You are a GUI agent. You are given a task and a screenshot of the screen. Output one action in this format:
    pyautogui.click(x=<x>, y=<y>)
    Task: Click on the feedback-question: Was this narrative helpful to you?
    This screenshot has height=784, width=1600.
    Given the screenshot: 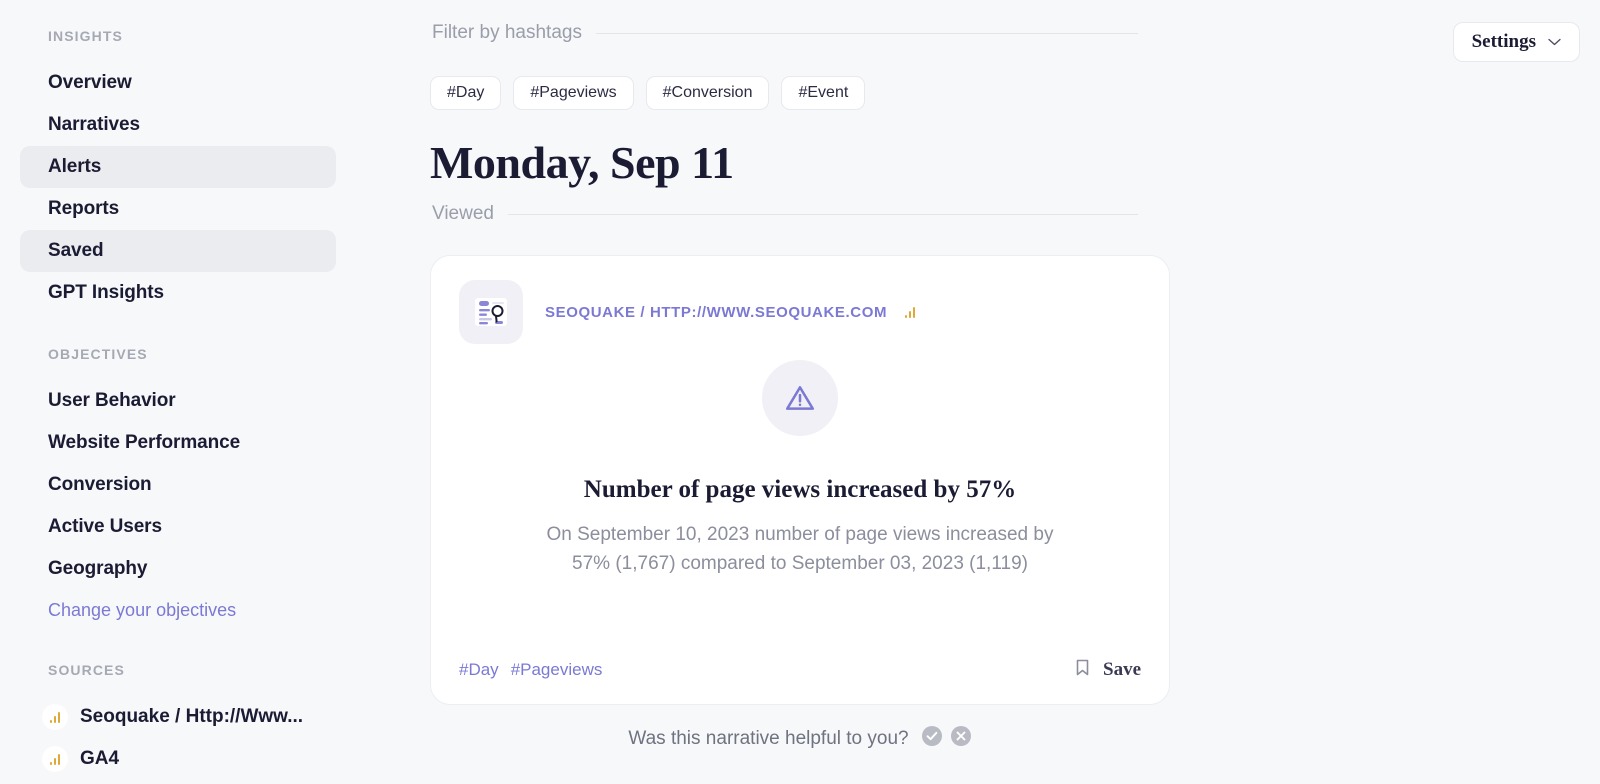 What is the action you would take?
    pyautogui.click(x=768, y=738)
    